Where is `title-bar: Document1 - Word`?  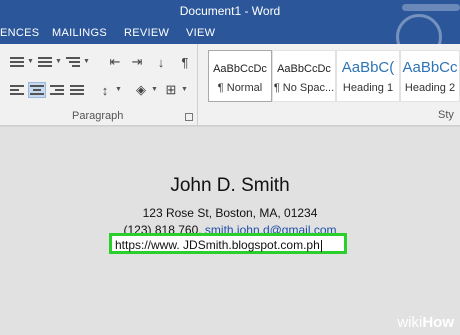 title-bar: Document1 - Word is located at coordinates (230, 11).